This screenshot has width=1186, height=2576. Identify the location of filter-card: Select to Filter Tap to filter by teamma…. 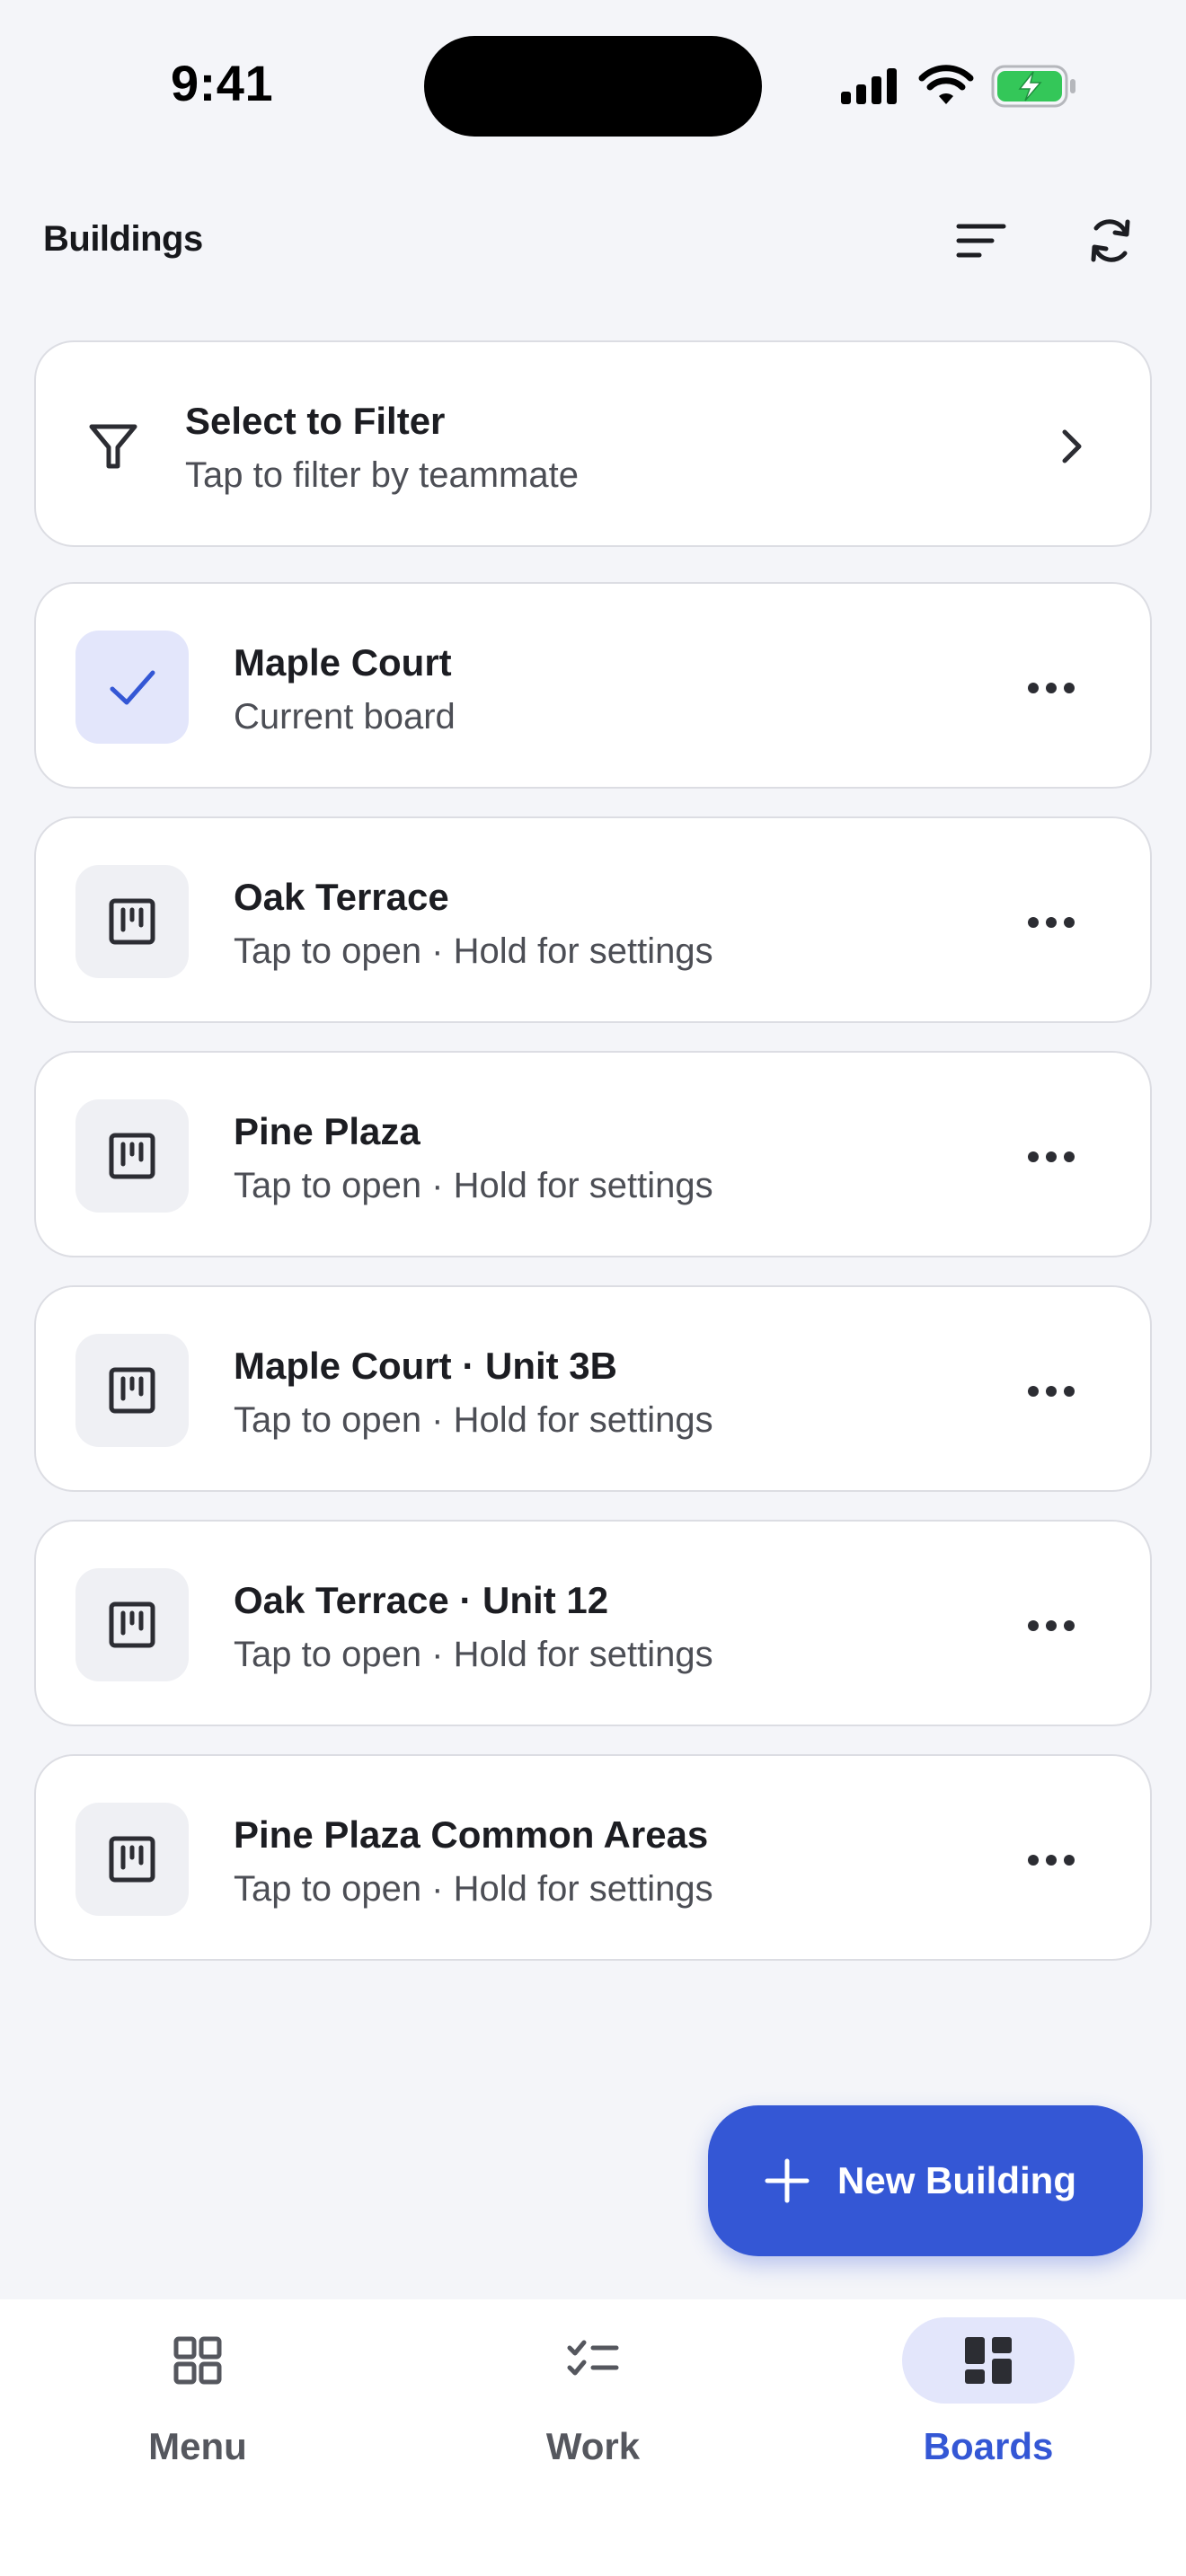
(593, 443).